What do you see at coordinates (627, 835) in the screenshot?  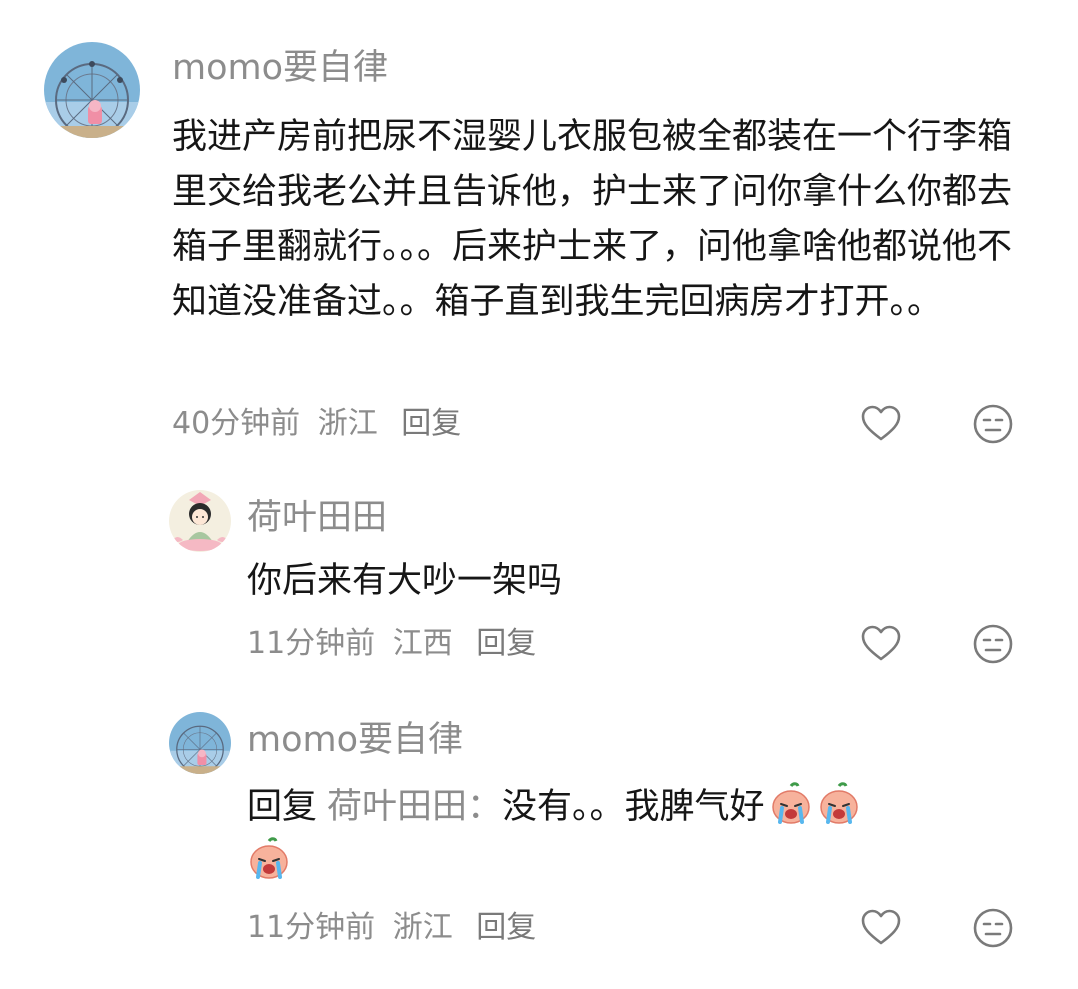 I see `comment-text: 回复 荷叶田田：没有。。我脾气好` at bounding box center [627, 835].